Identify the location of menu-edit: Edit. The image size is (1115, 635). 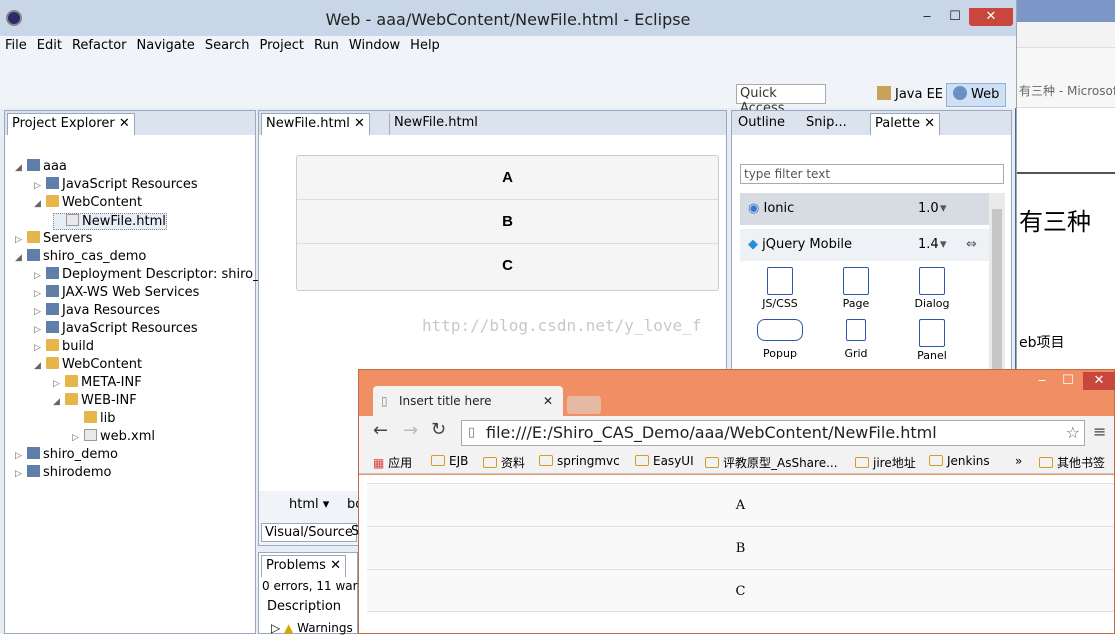
(49, 45).